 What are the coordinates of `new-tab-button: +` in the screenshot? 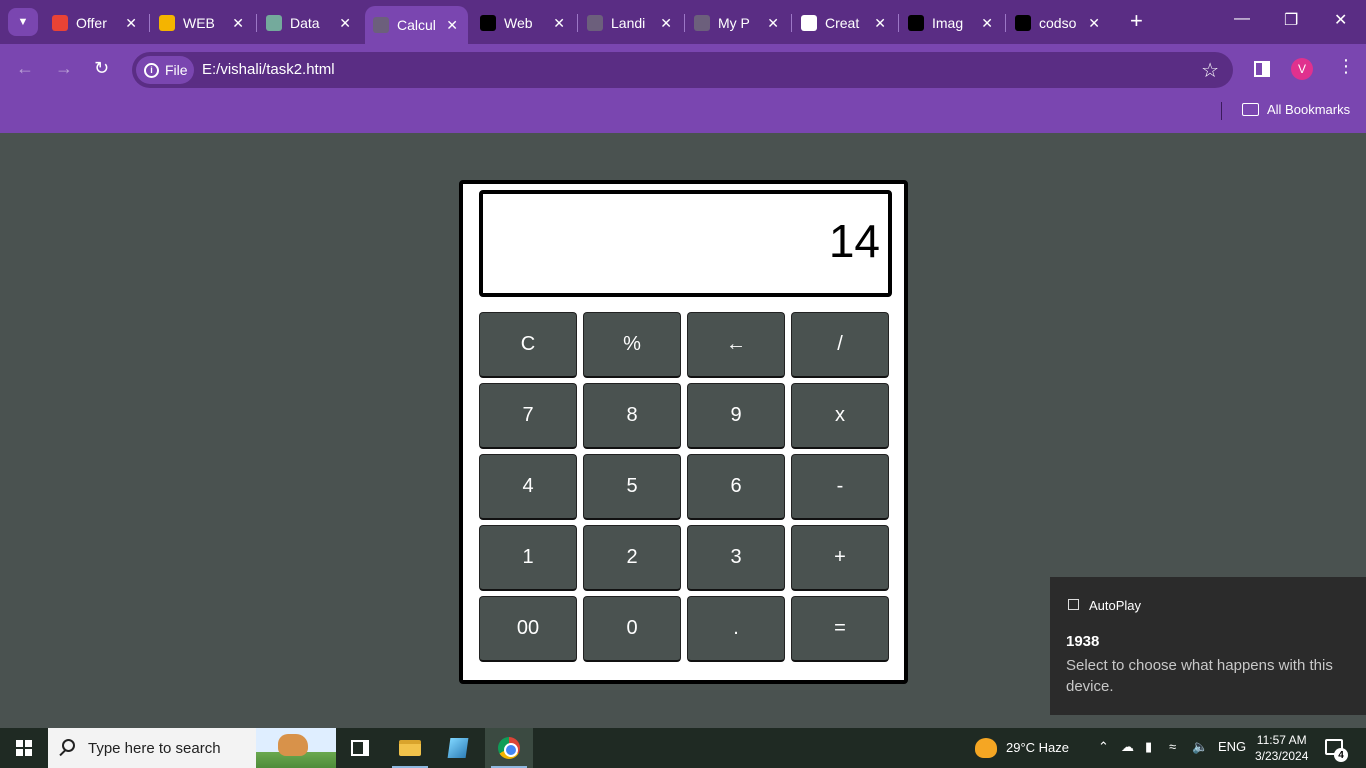 It's located at (1136, 21).